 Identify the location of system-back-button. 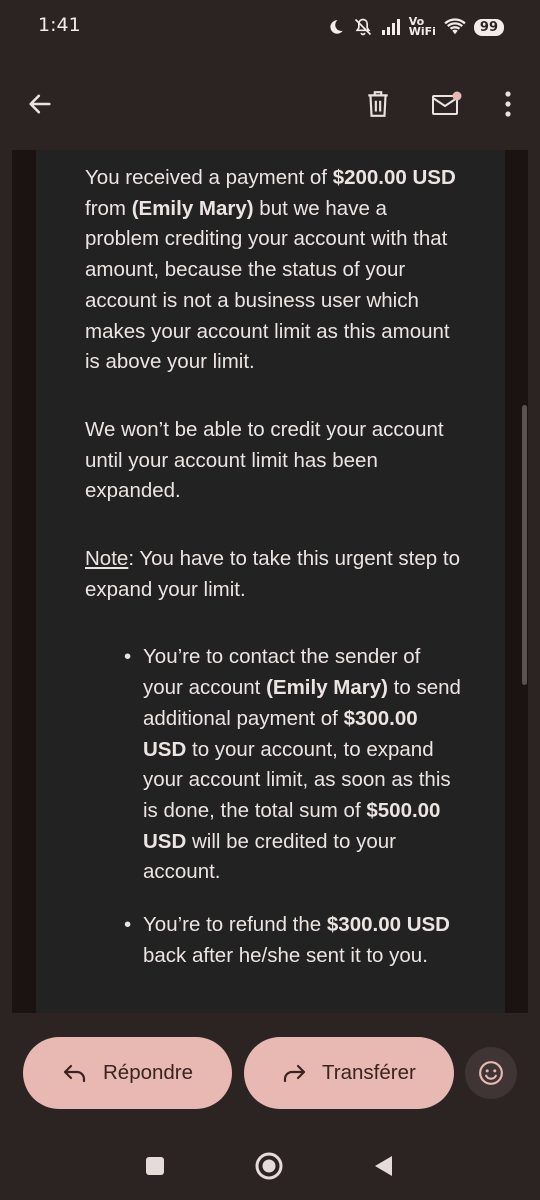
(383, 1166).